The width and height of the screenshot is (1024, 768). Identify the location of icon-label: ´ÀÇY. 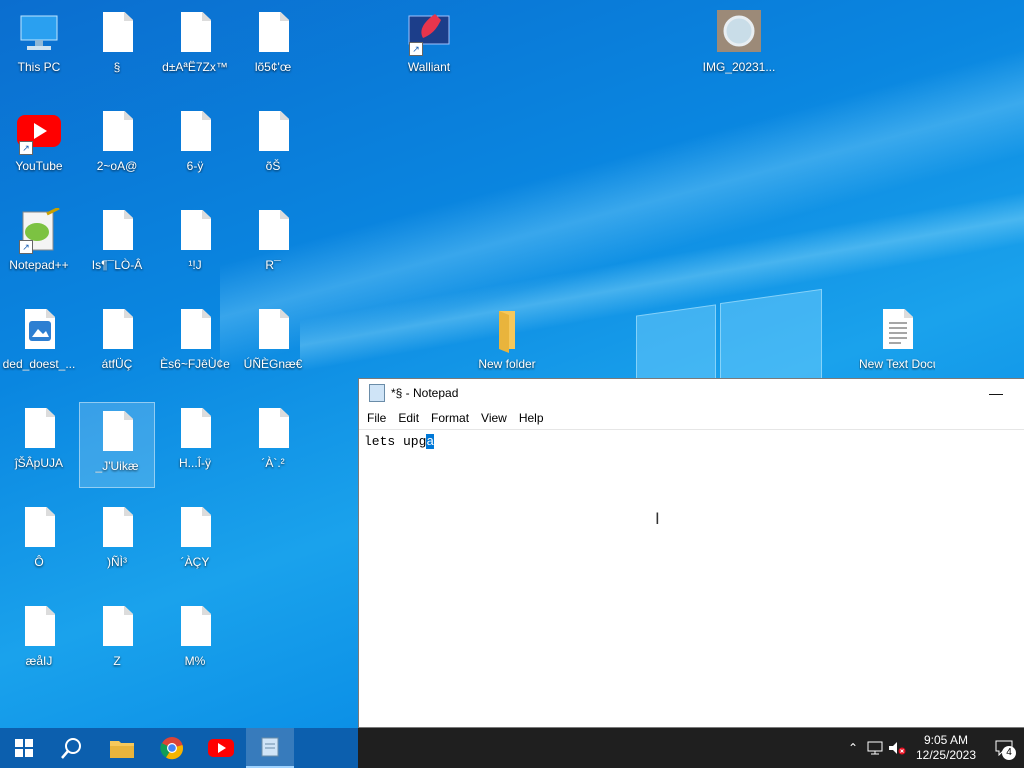
(195, 562).